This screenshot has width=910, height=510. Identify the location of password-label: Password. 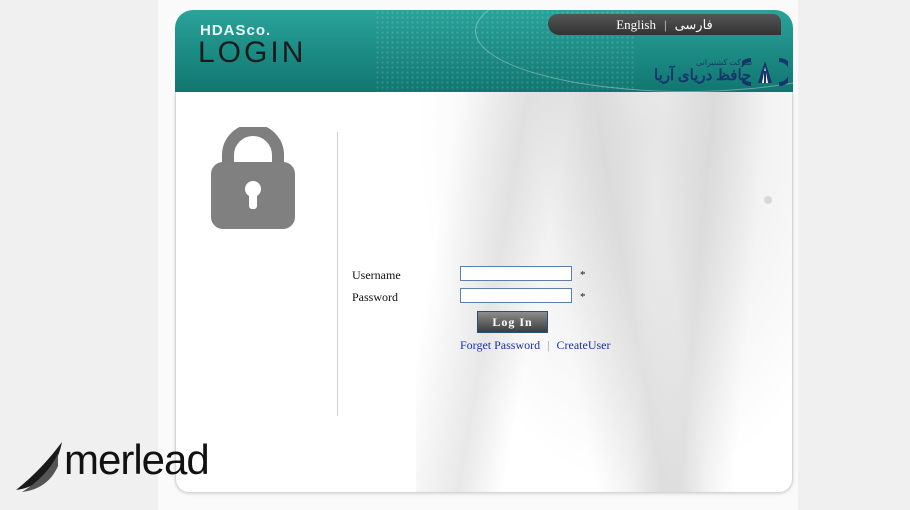
(375, 297).